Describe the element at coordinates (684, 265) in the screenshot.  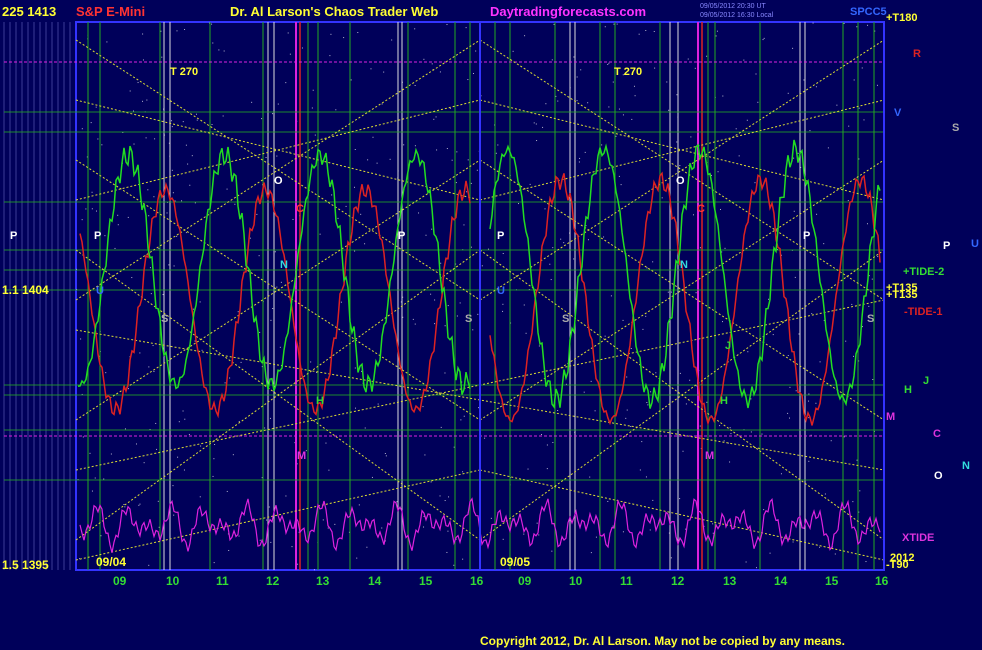
I see `planet-n: N` at that location.